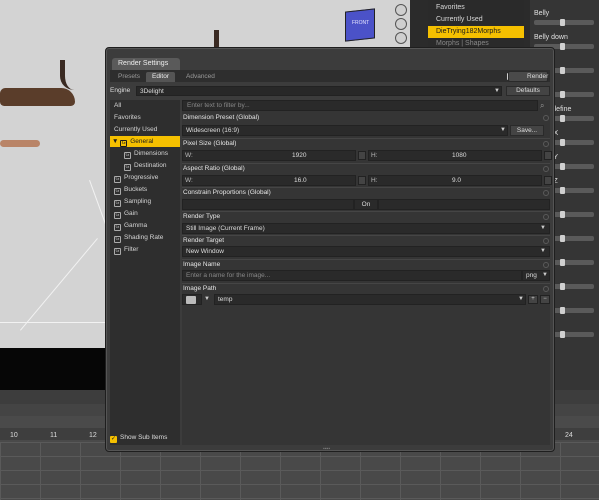 This screenshot has height=500, width=599. Describe the element at coordinates (145, 213) in the screenshot. I see `nav-item-gain: G Gain` at that location.